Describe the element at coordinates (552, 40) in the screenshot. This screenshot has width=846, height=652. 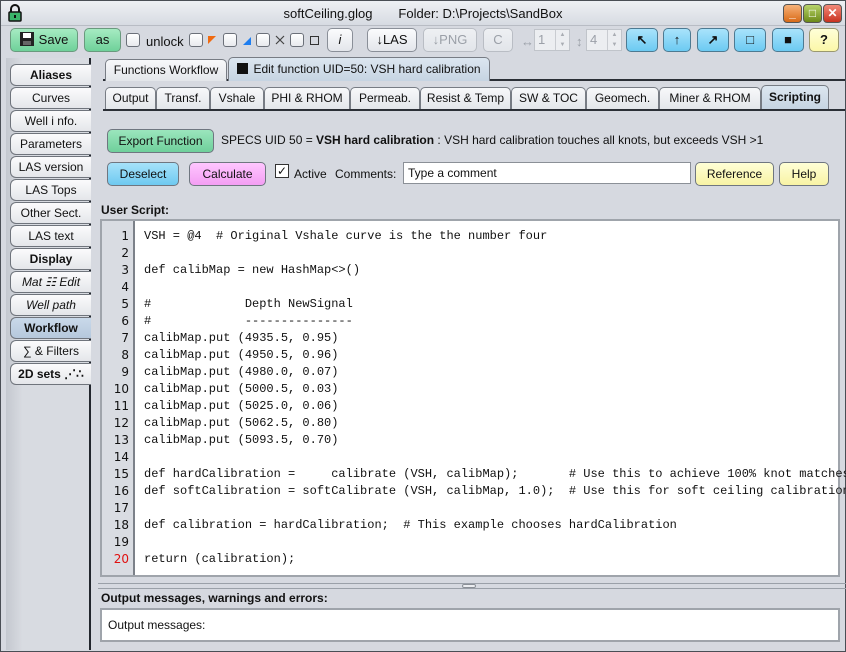
I see `horizontal-spinner: 1 ▲ ▼` at that location.